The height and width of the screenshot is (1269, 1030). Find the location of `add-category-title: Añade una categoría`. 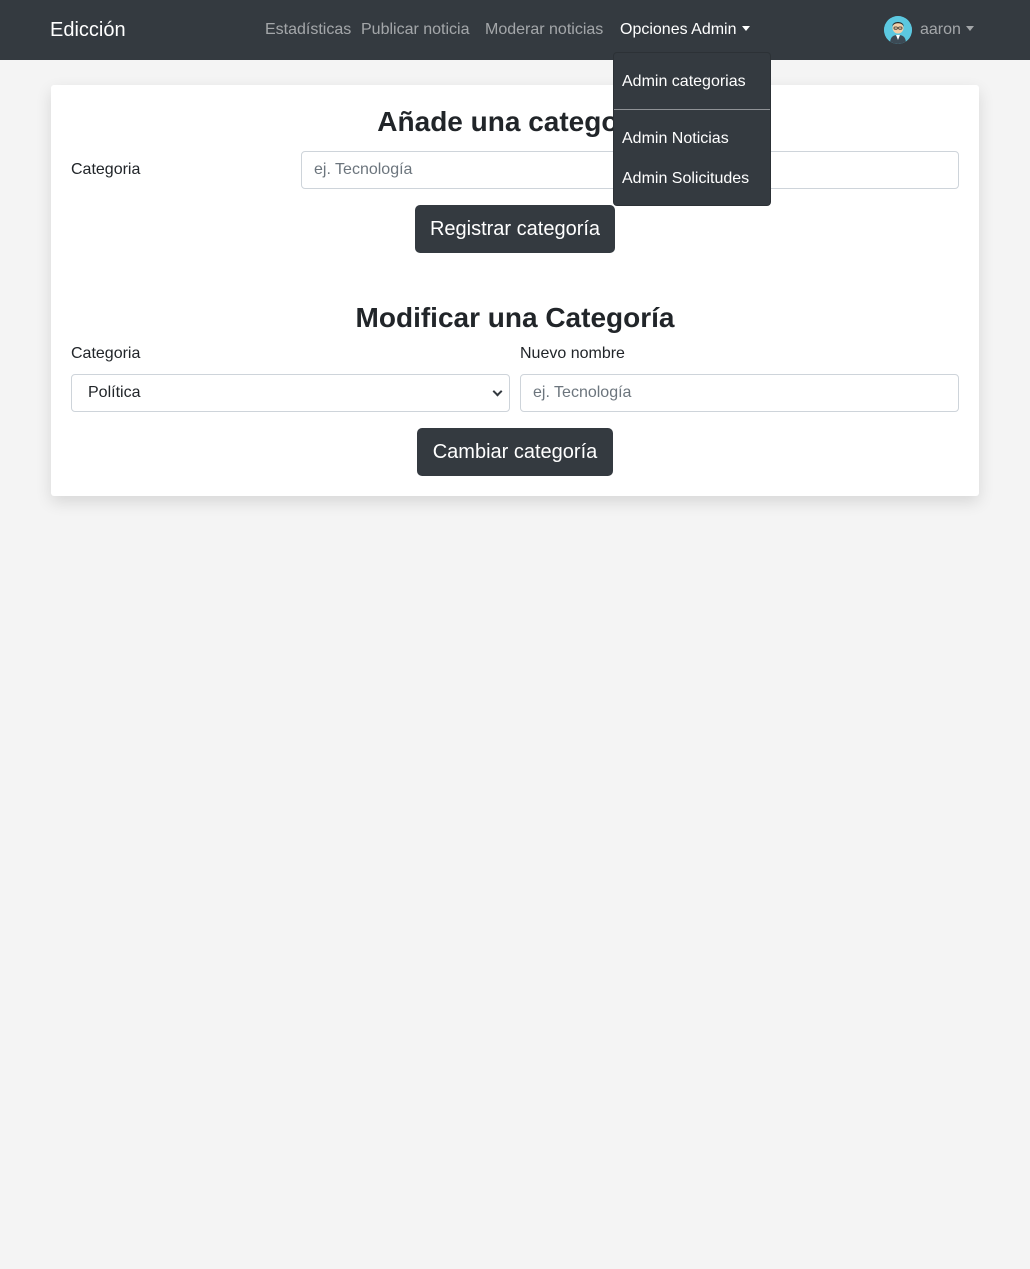

add-category-title: Añade una categoría is located at coordinates (515, 121).